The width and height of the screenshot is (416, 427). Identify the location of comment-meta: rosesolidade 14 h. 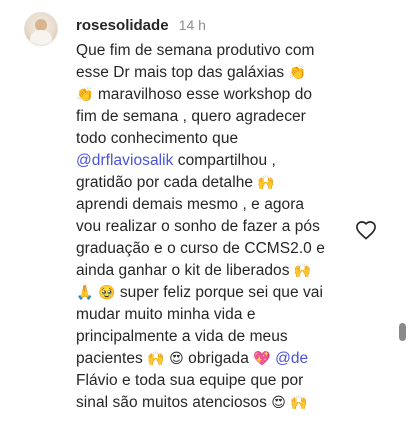
(141, 25).